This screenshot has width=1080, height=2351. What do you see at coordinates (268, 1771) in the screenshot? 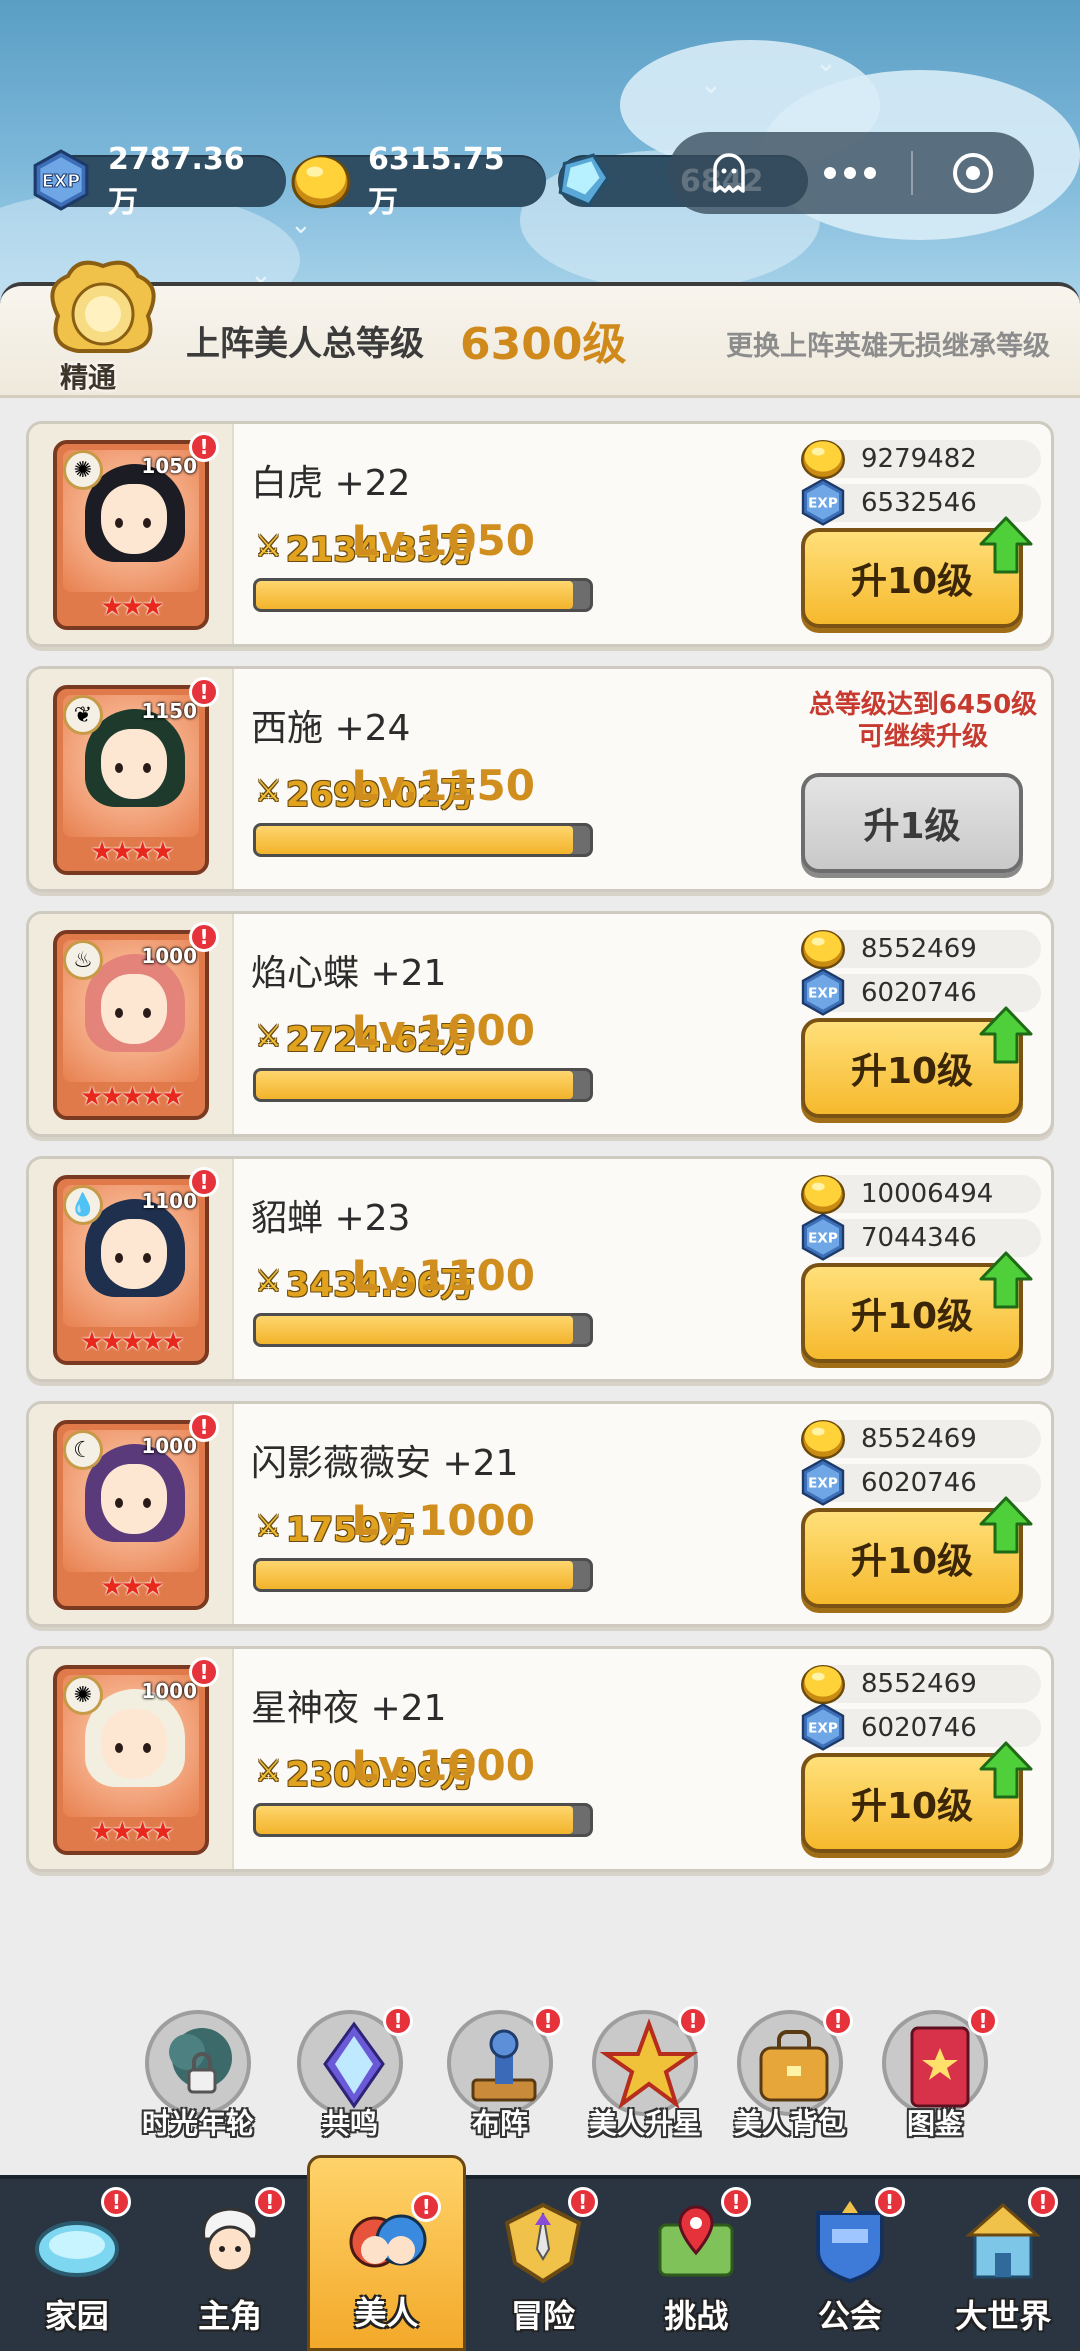
I see `crossed-swords-icon: ⚔` at bounding box center [268, 1771].